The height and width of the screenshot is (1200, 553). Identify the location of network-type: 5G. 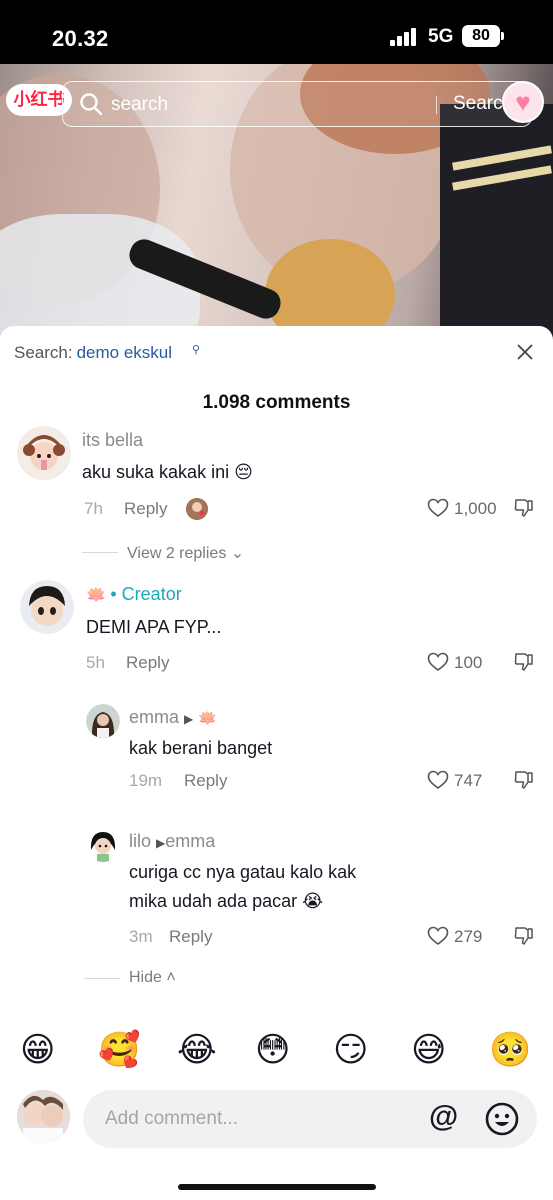
(441, 36).